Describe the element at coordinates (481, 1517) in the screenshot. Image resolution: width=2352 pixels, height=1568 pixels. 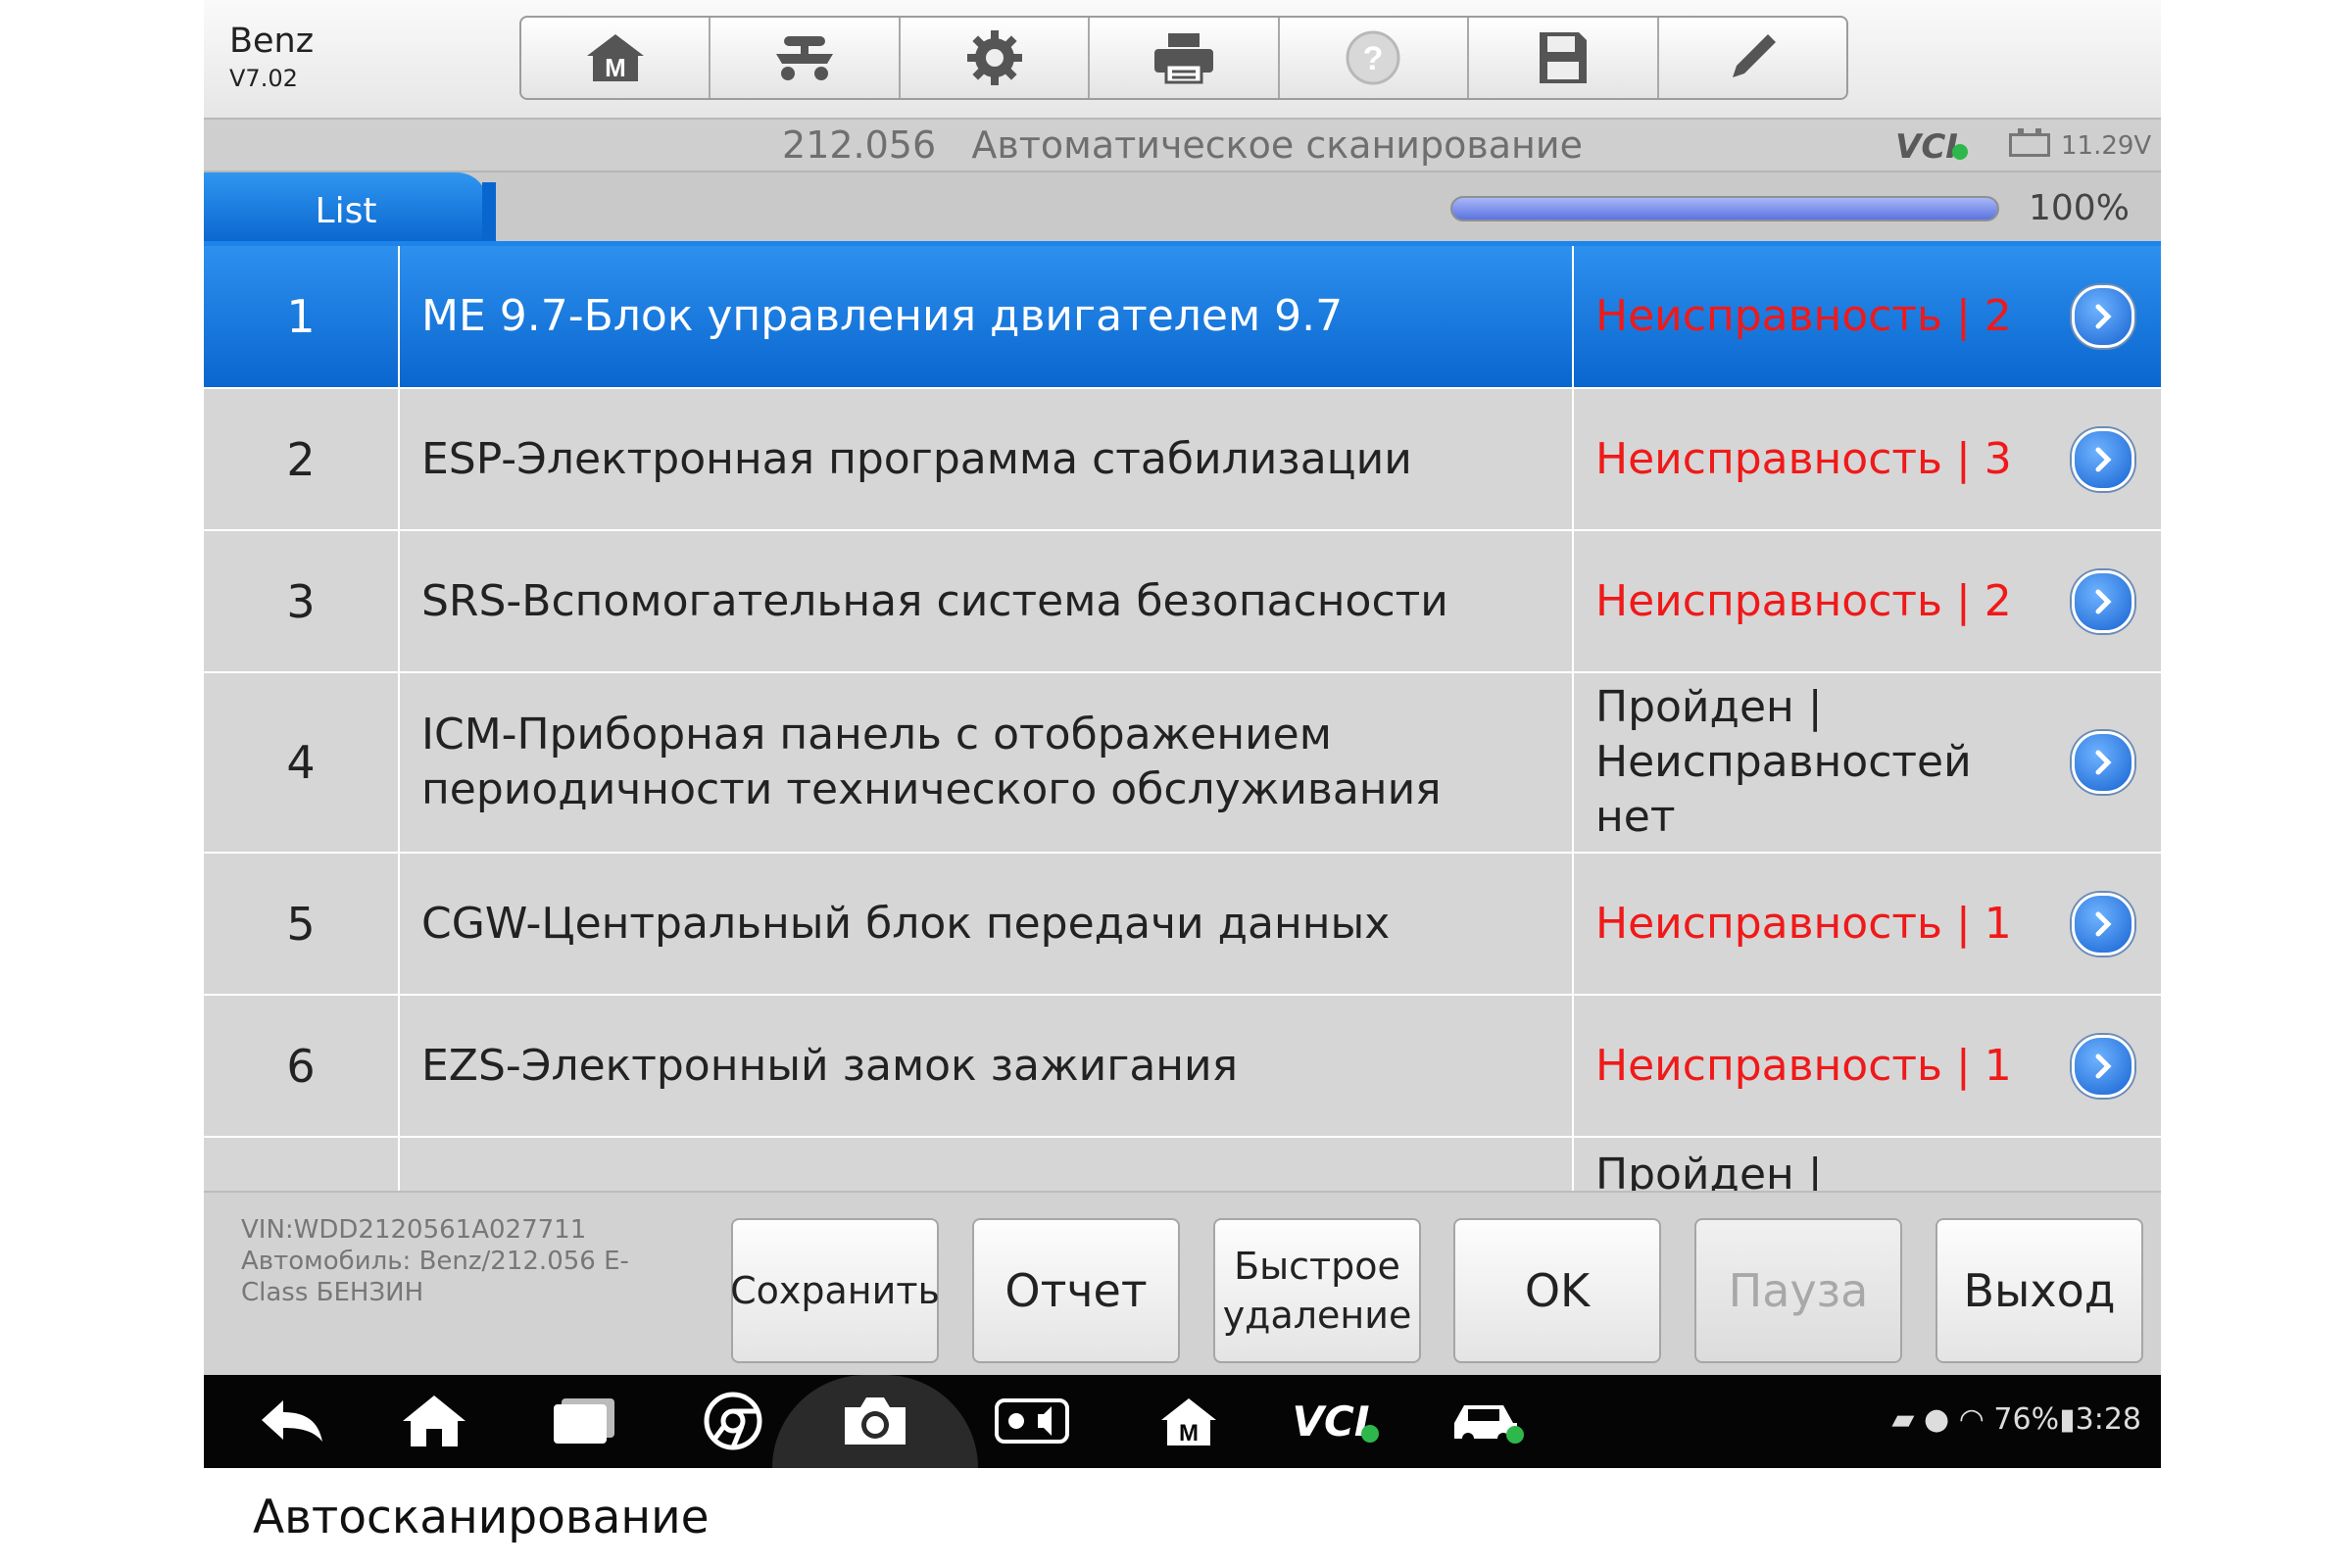
I see `figure-caption: Автосканирование` at that location.